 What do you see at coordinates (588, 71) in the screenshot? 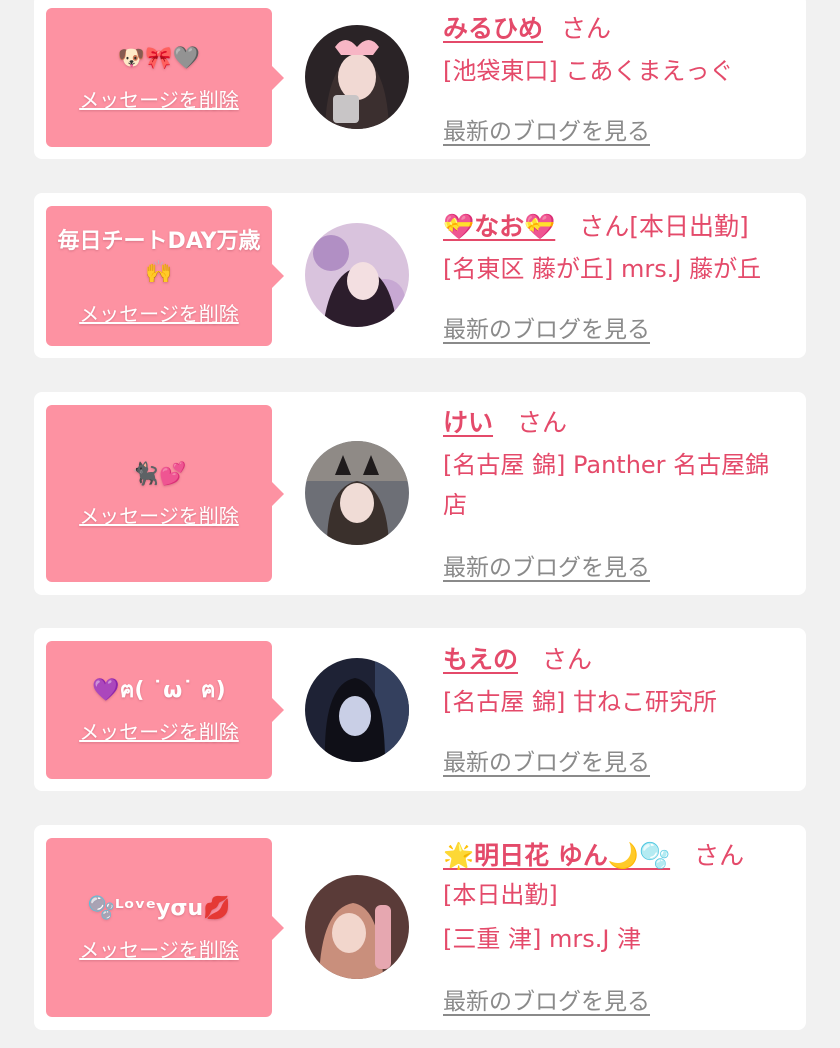
I see `shop-line: [池袋東口] こあくまえっぐ` at bounding box center [588, 71].